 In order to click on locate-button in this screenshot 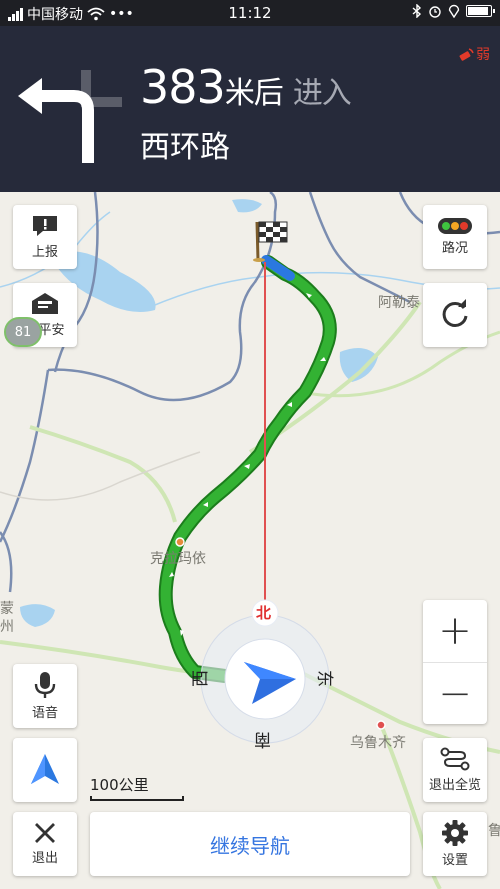, I will do `click(45, 770)`.